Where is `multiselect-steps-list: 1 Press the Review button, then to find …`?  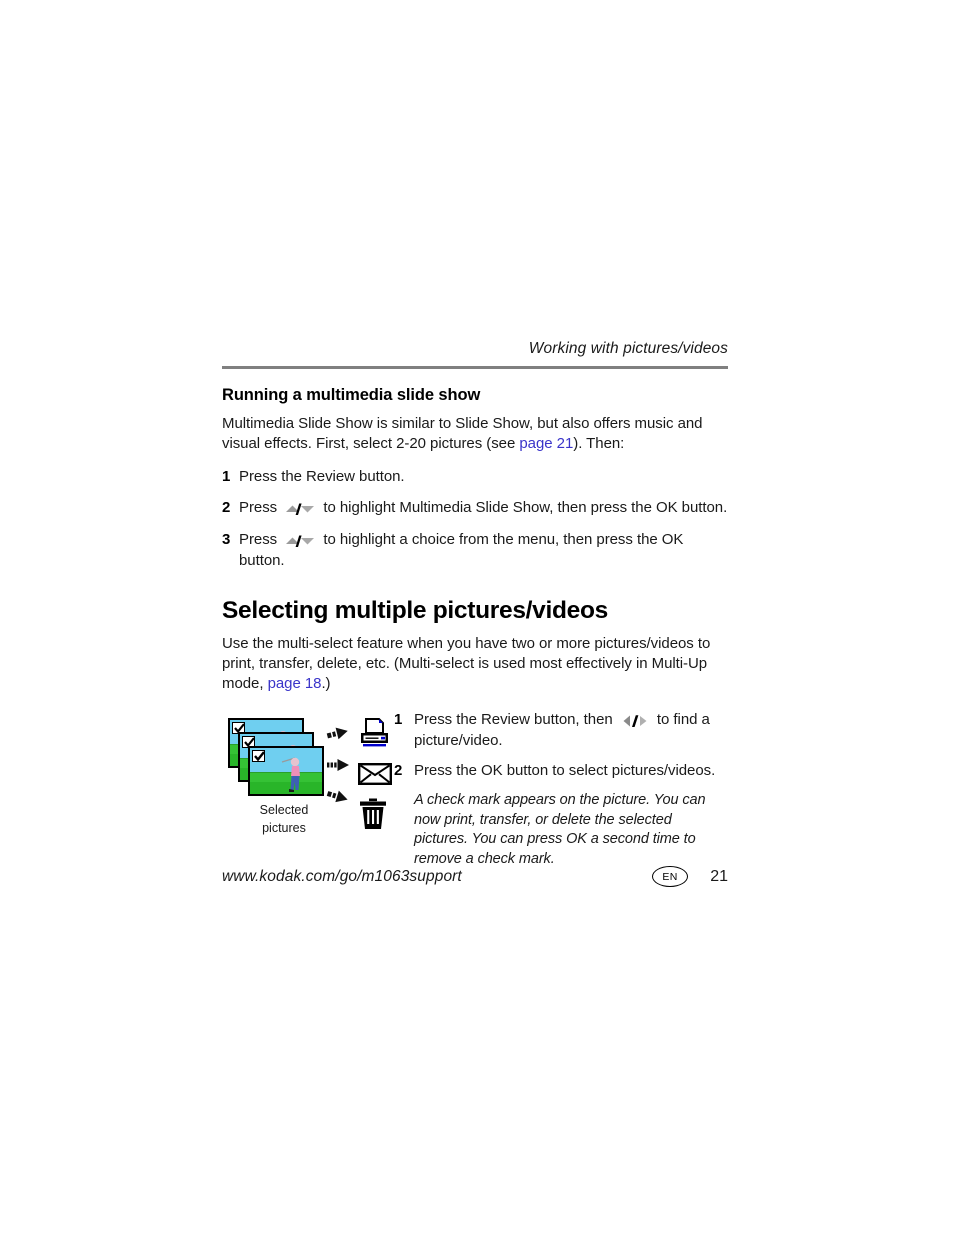
multiselect-steps-list: 1 Press the Review button, then to find … is located at coordinates (561, 790).